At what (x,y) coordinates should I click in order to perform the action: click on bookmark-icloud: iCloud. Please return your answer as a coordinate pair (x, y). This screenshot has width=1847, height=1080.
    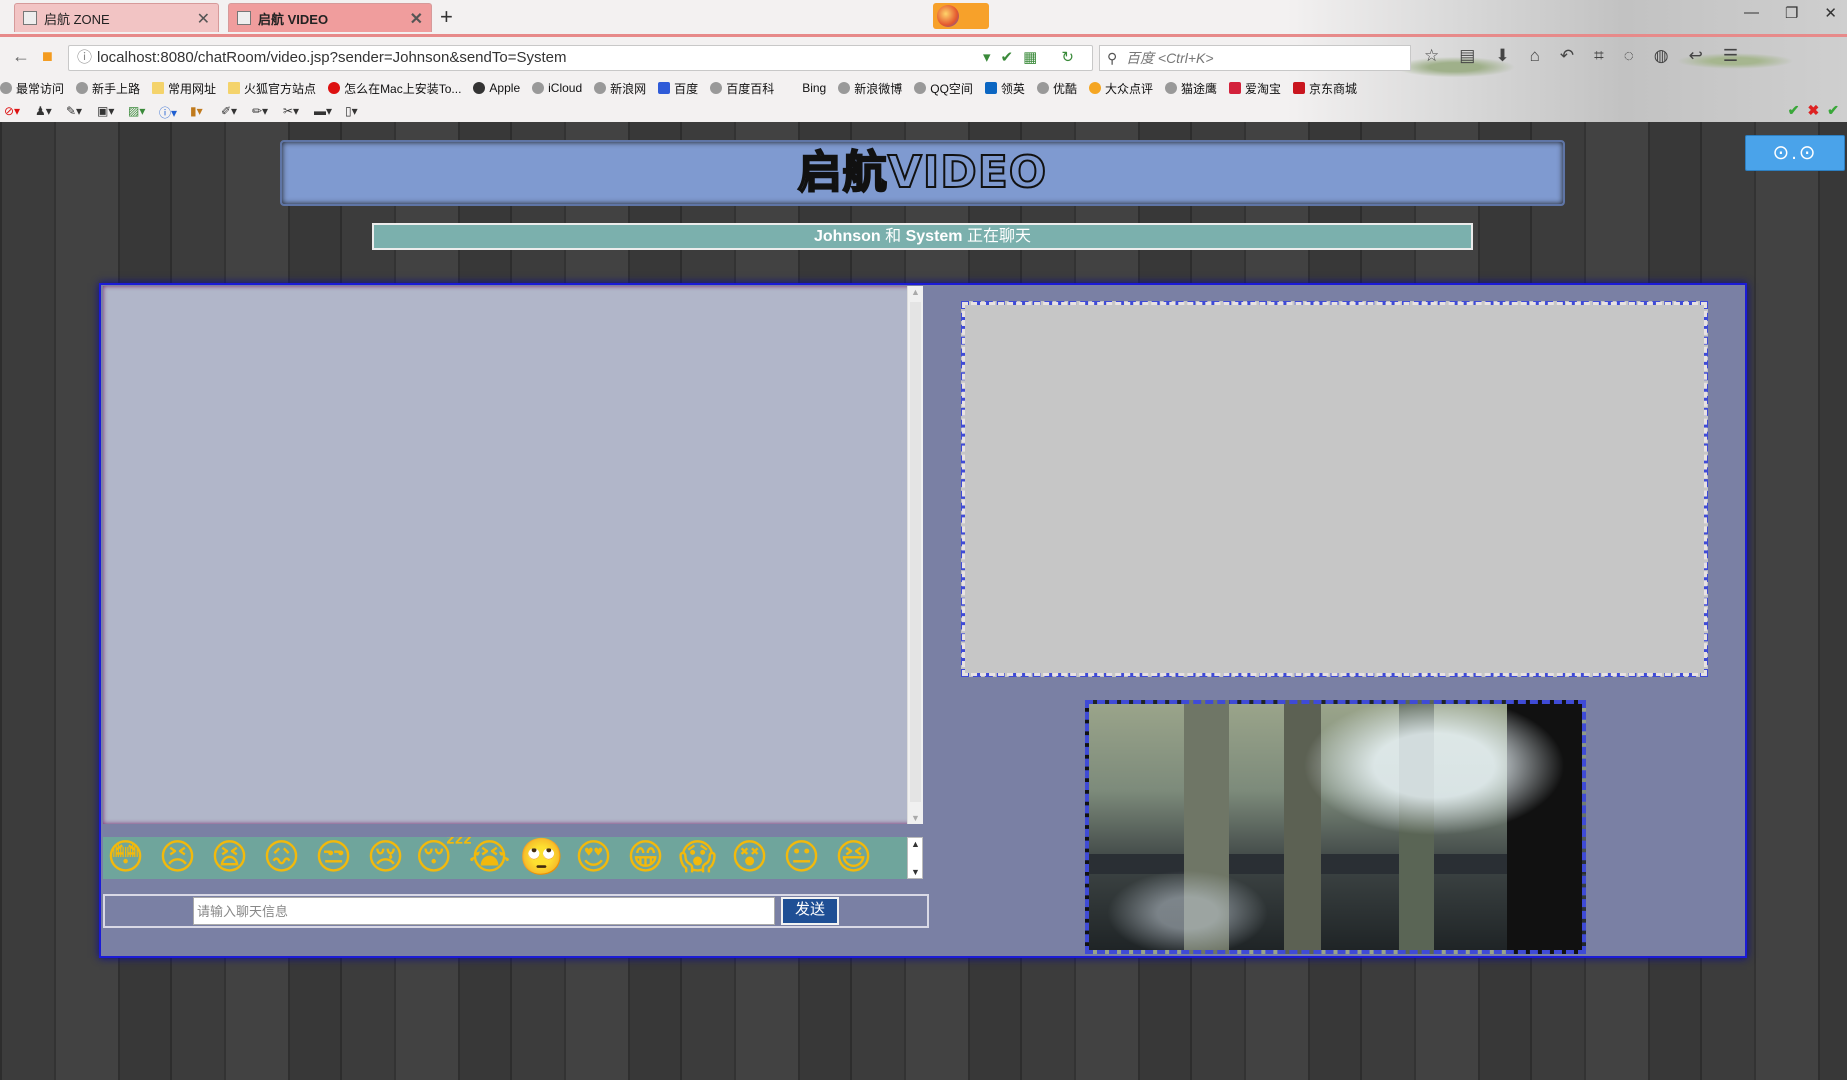
    Looking at the image, I should click on (557, 88).